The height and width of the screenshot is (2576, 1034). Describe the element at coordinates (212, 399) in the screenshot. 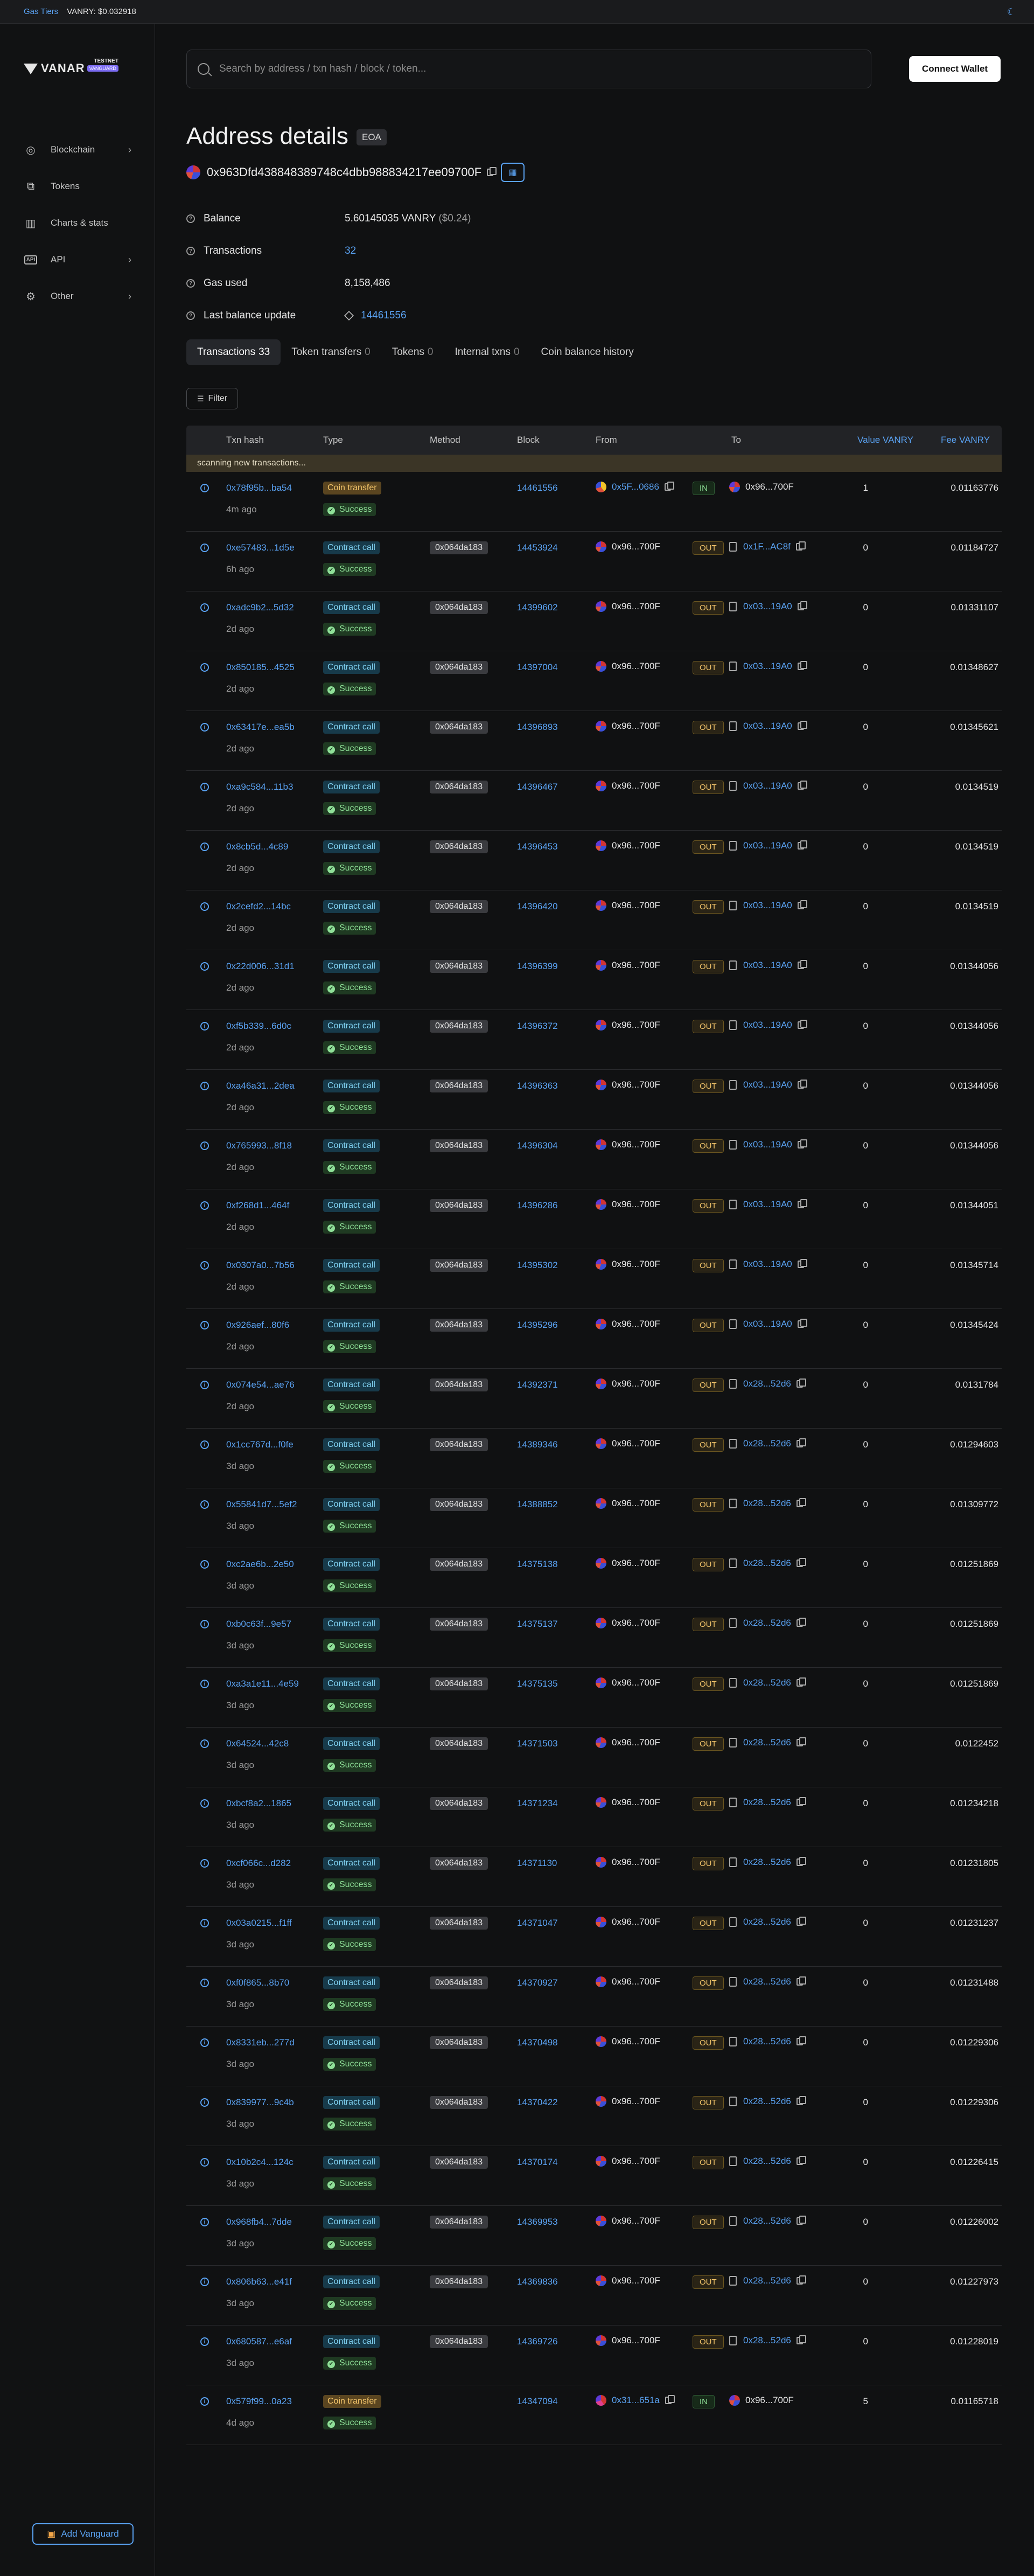

I see `filter-button: ☰ Filter` at that location.